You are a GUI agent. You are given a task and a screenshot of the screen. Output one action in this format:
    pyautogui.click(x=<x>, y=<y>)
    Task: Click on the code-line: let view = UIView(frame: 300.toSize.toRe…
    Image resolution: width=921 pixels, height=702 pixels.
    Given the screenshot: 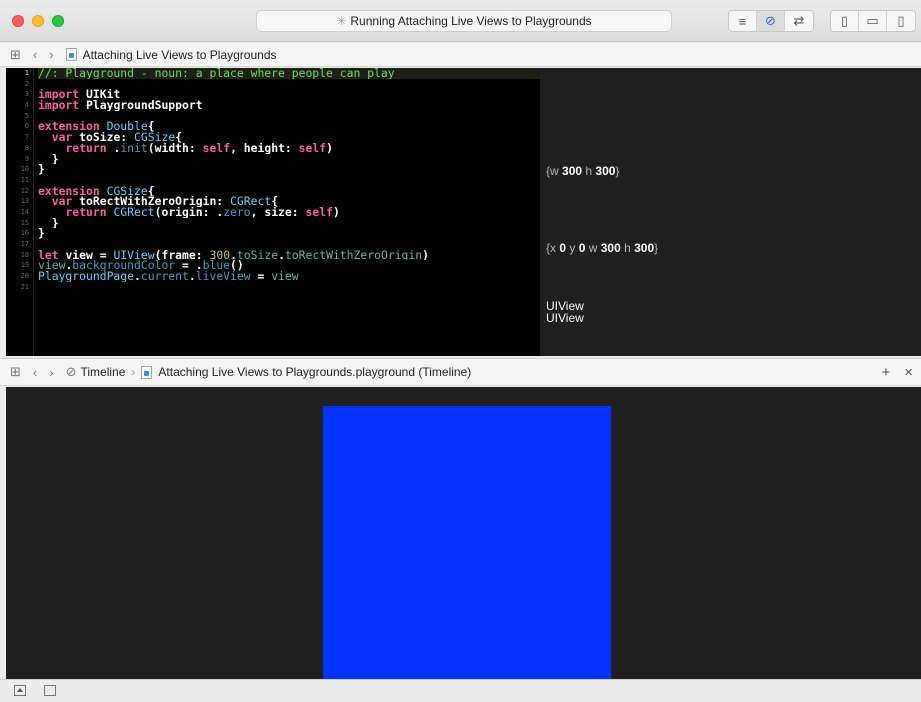 What is the action you would take?
    pyautogui.click(x=289, y=255)
    